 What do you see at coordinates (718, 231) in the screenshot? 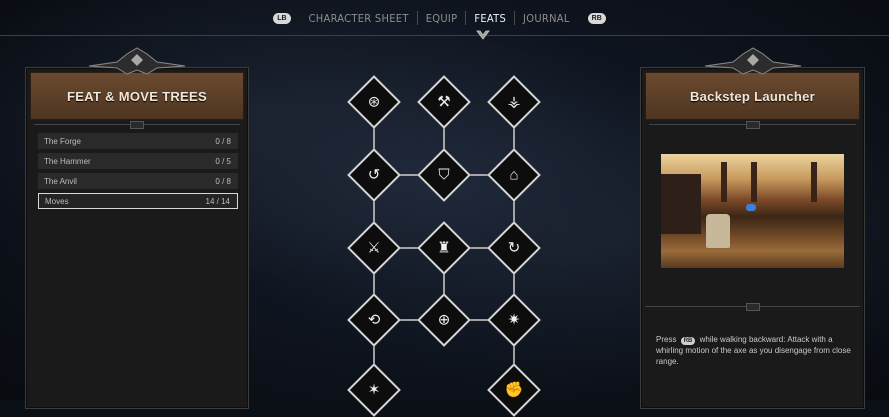
I see `character-figure` at bounding box center [718, 231].